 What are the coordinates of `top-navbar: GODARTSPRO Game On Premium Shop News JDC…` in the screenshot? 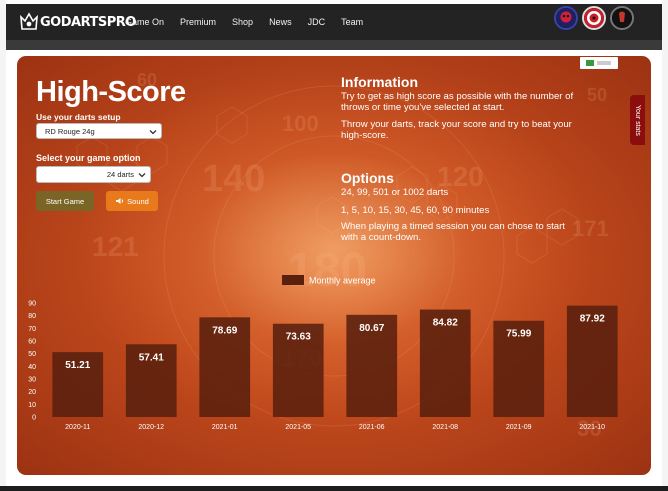 It's located at (334, 22).